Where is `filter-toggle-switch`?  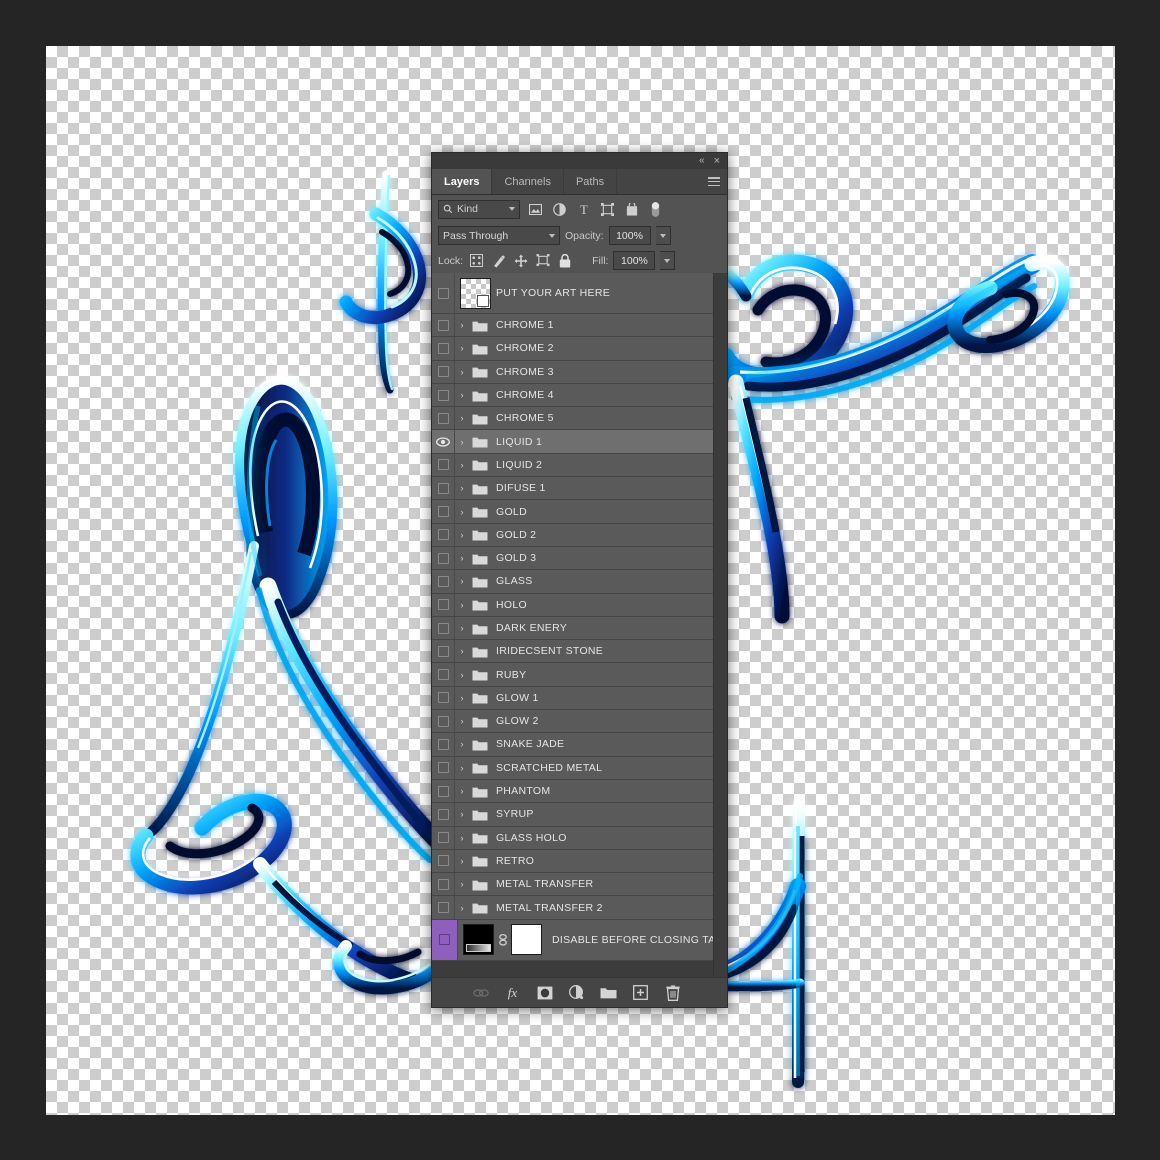 filter-toggle-switch is located at coordinates (655, 209).